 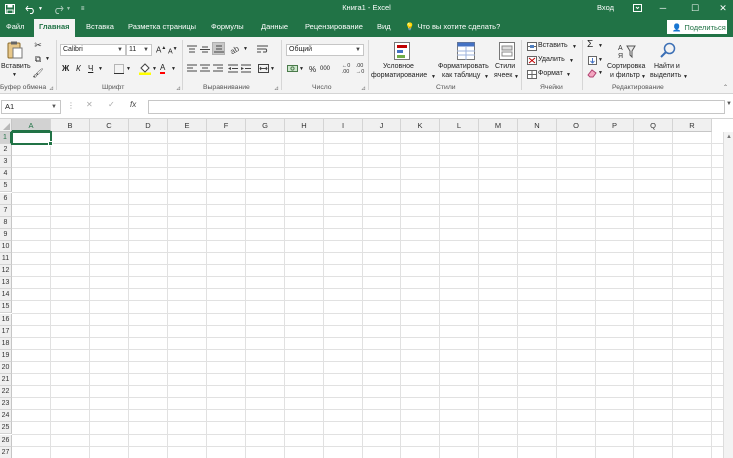 I want to click on delete-cells-button: Удалить, so click(x=551, y=59).